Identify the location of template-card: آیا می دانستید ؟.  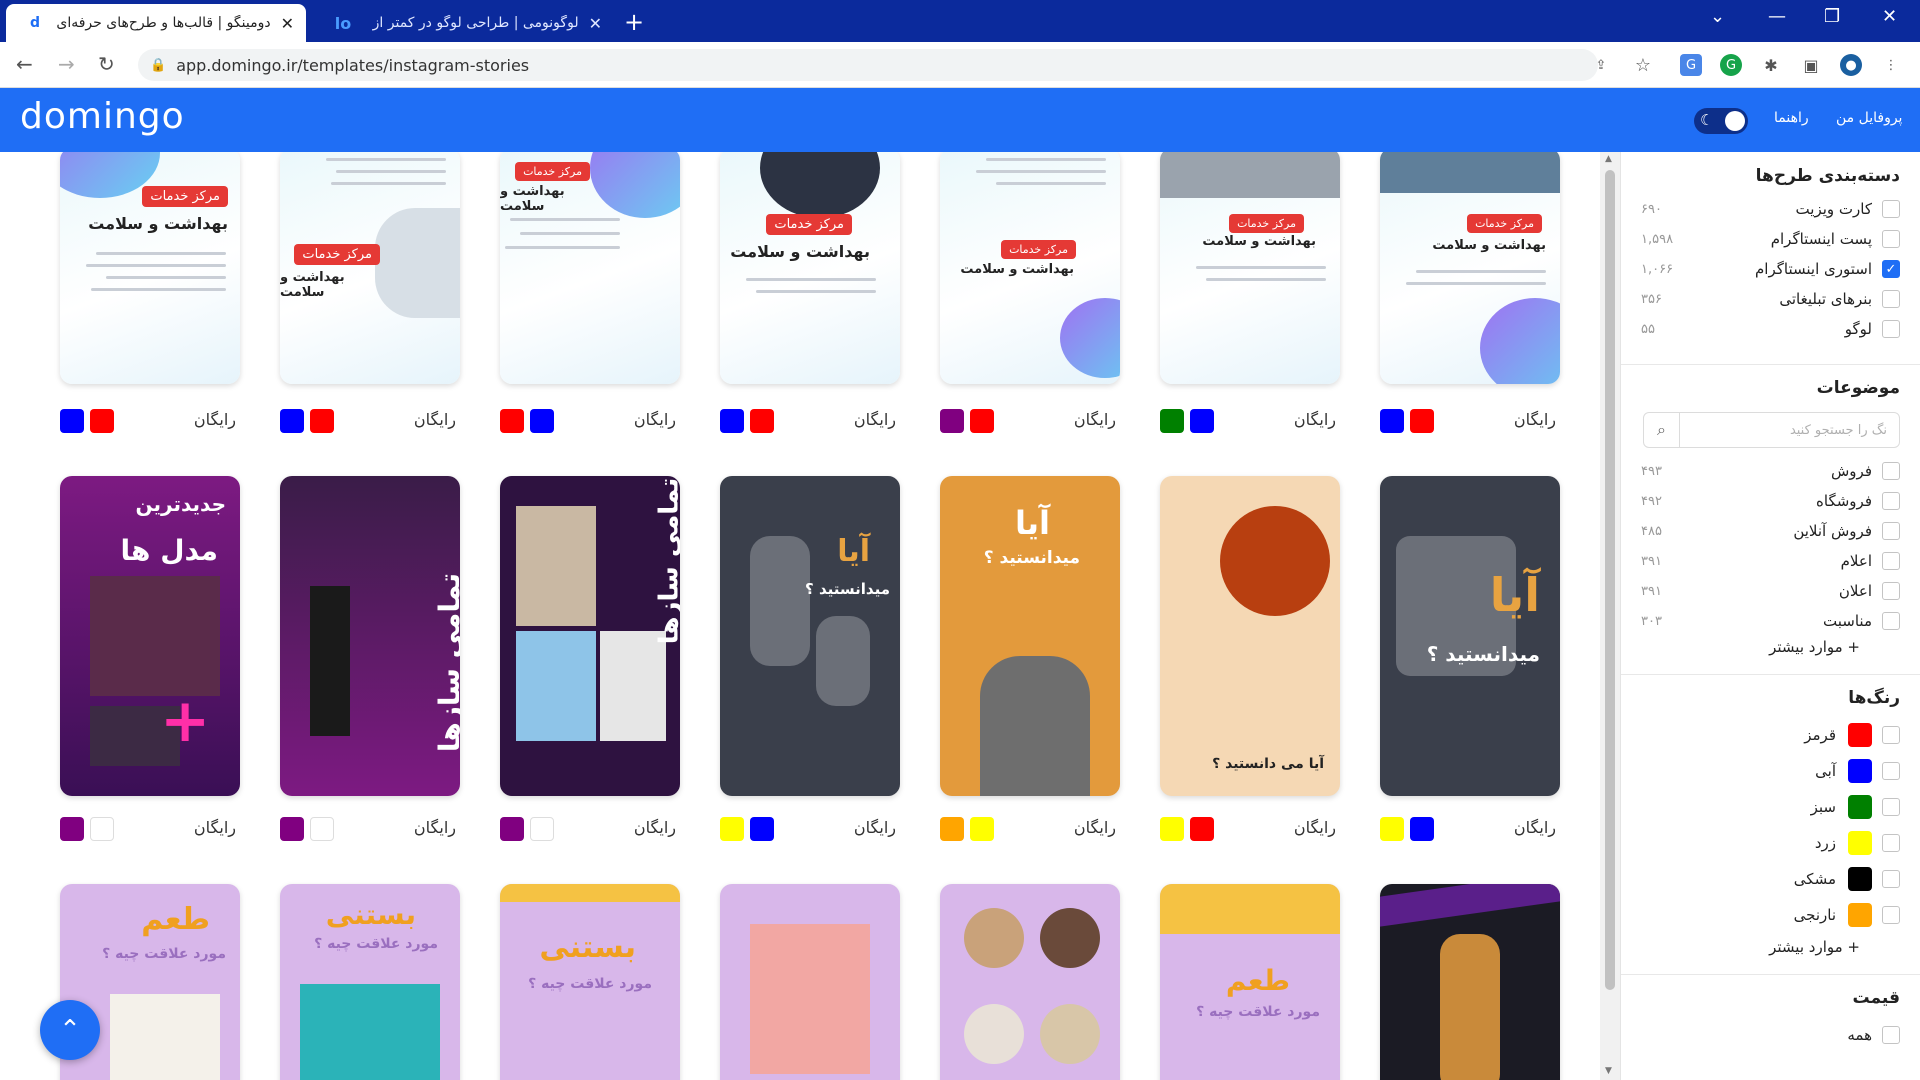
(1250, 636).